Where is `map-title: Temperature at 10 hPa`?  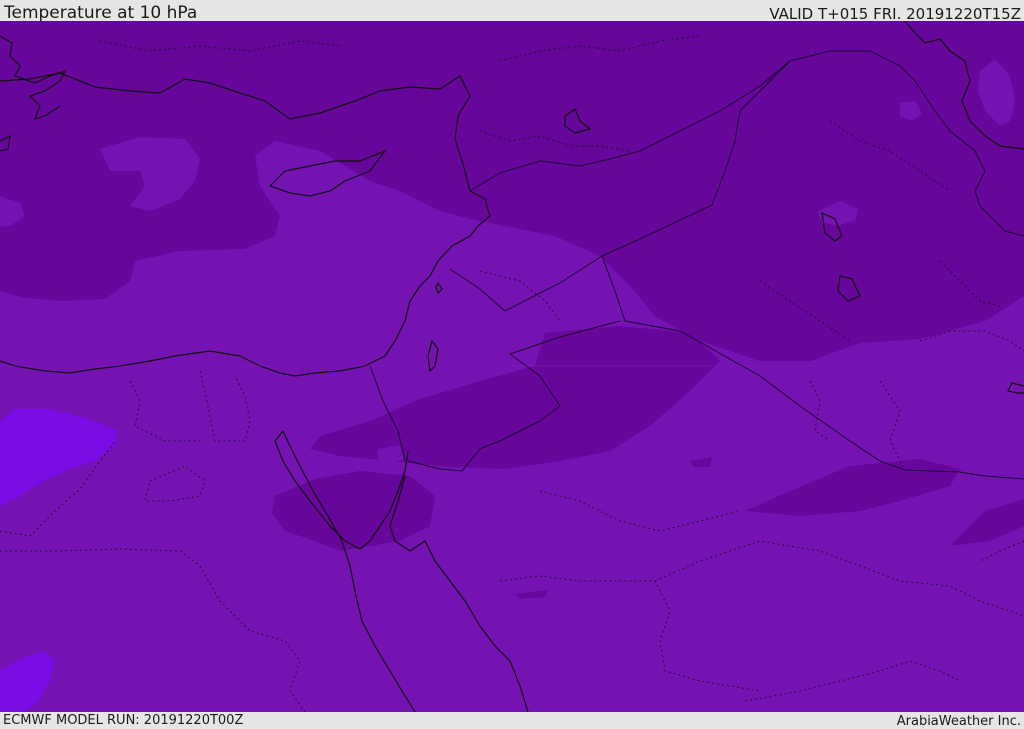
map-title: Temperature at 10 hPa is located at coordinates (101, 13).